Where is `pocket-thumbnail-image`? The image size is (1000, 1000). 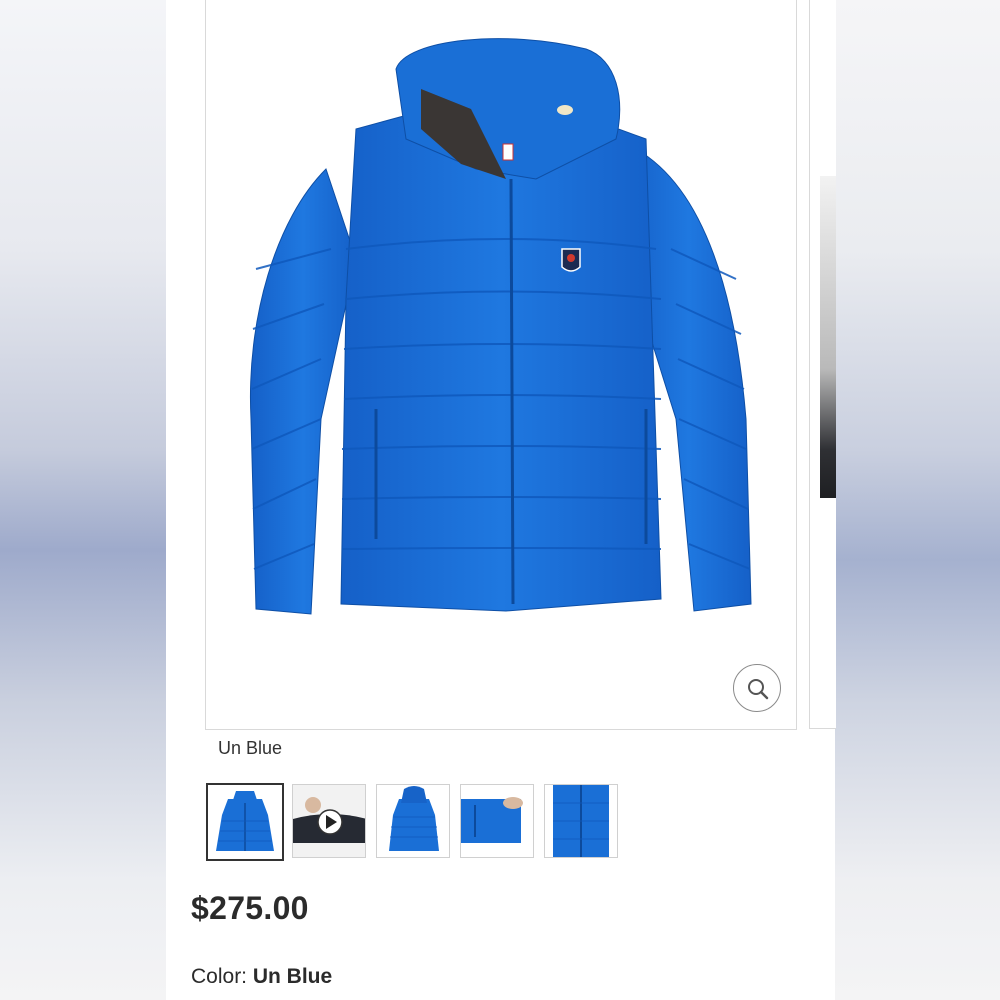
pocket-thumbnail-image is located at coordinates (492, 820).